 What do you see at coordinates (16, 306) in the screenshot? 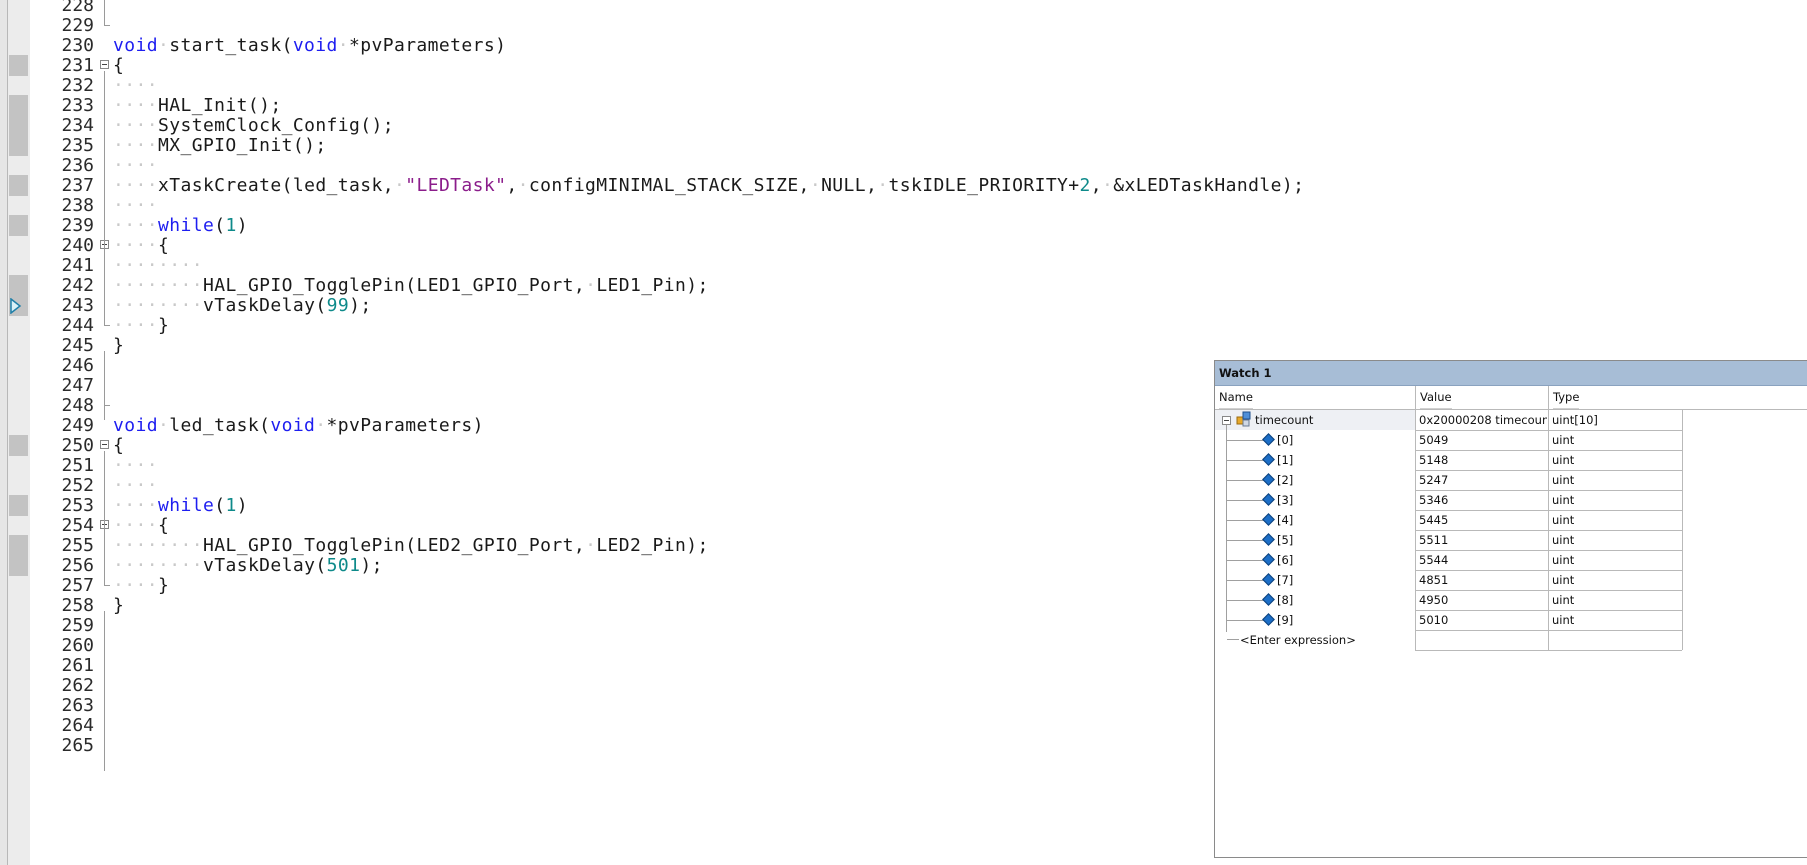
I see `current-execution-arrow-icon` at bounding box center [16, 306].